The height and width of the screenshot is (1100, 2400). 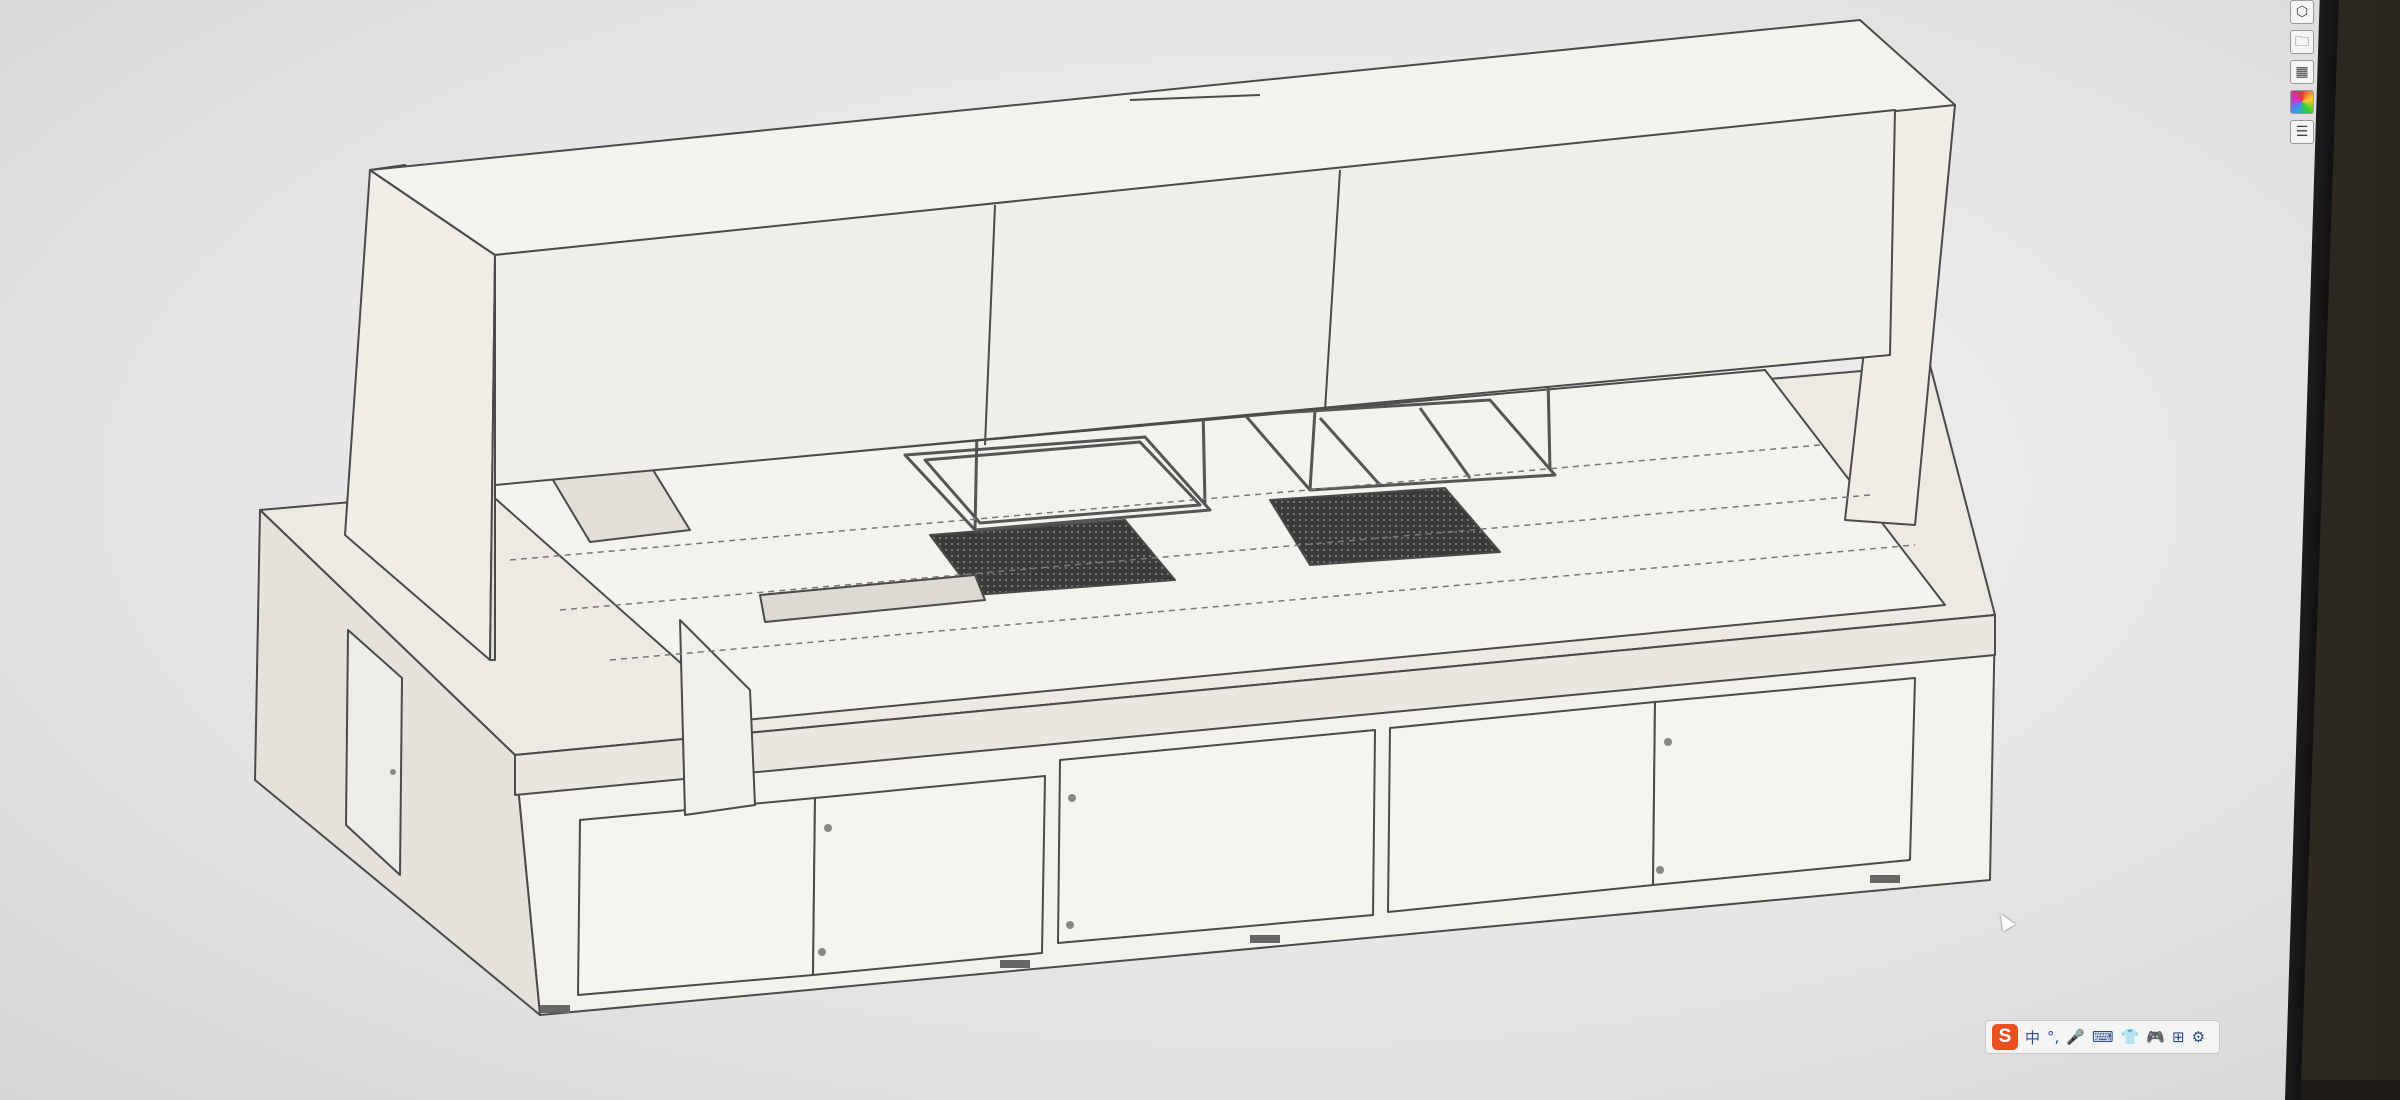 I want to click on cube-view-icon: ⬡, so click(x=2302, y=12).